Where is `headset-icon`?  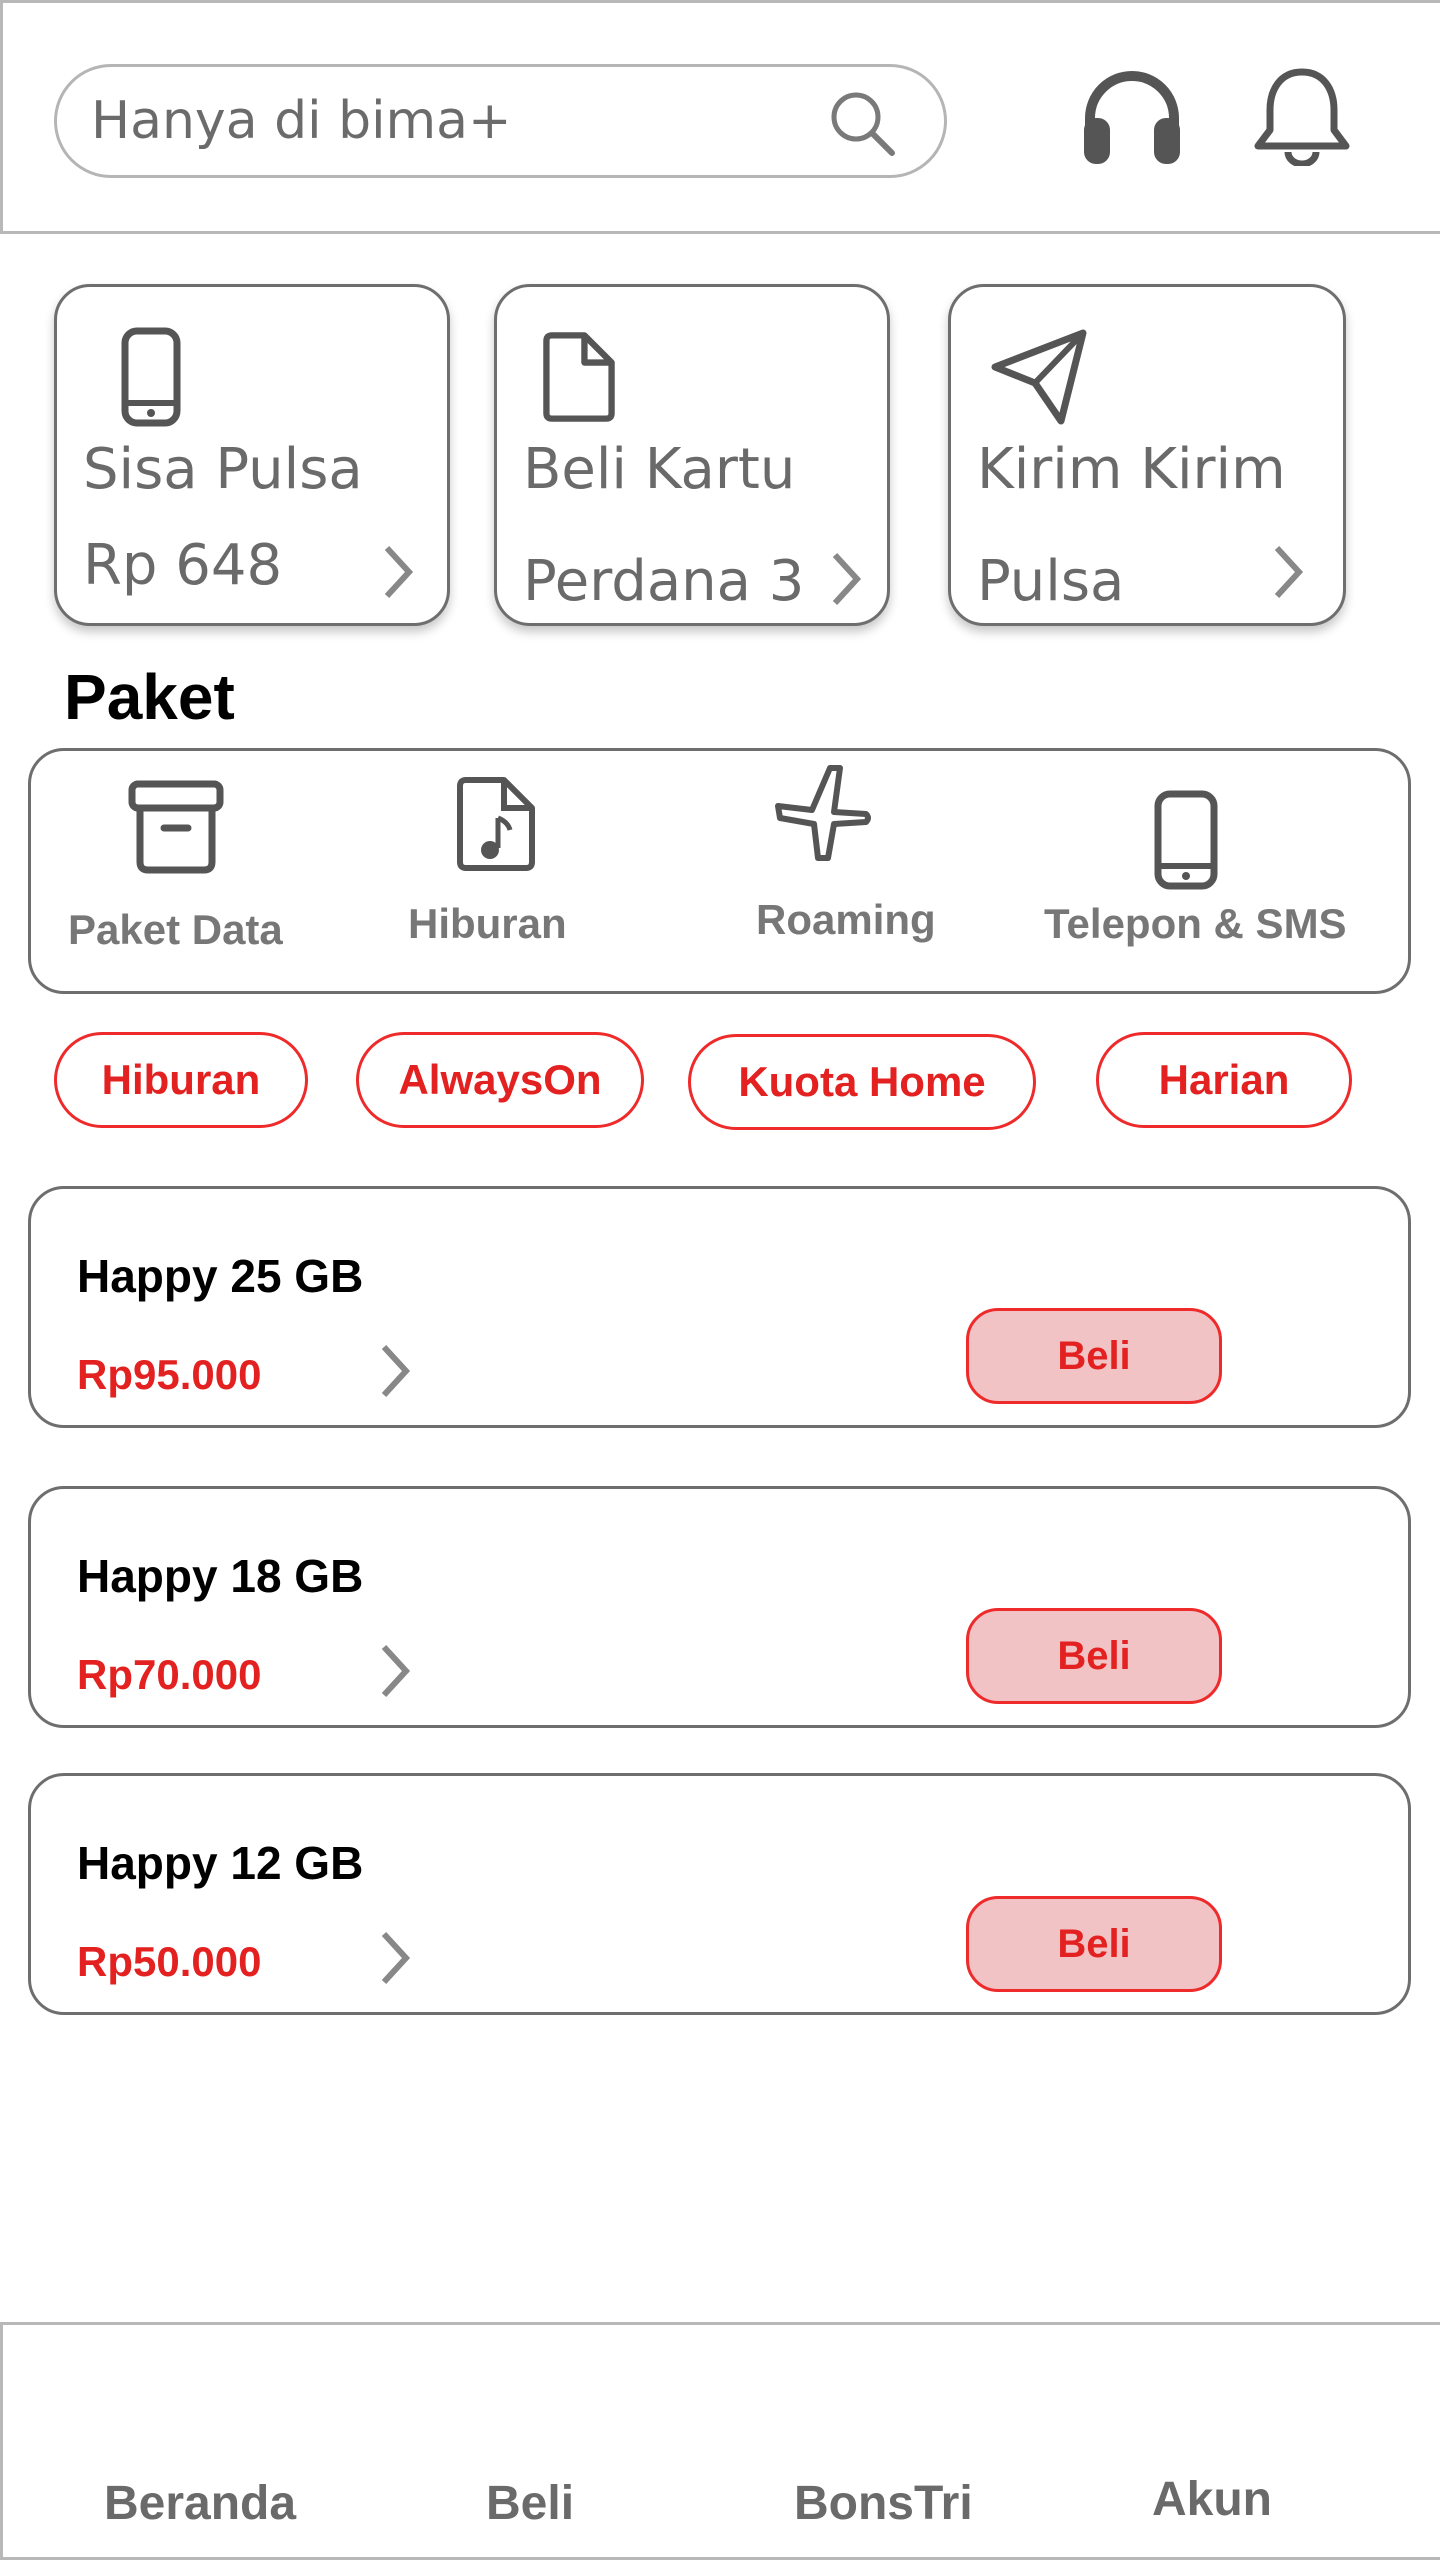 headset-icon is located at coordinates (1132, 116).